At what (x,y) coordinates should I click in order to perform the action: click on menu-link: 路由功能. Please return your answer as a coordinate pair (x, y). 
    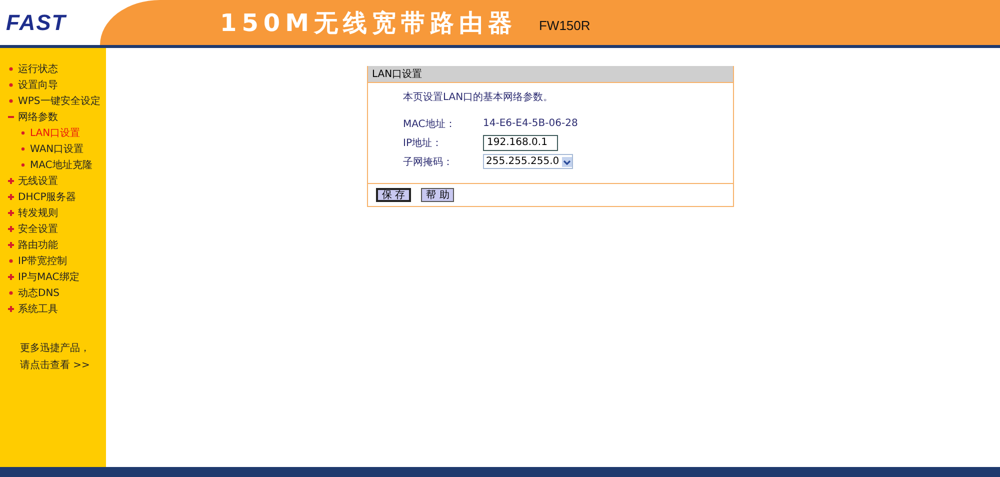
    Looking at the image, I should click on (38, 245).